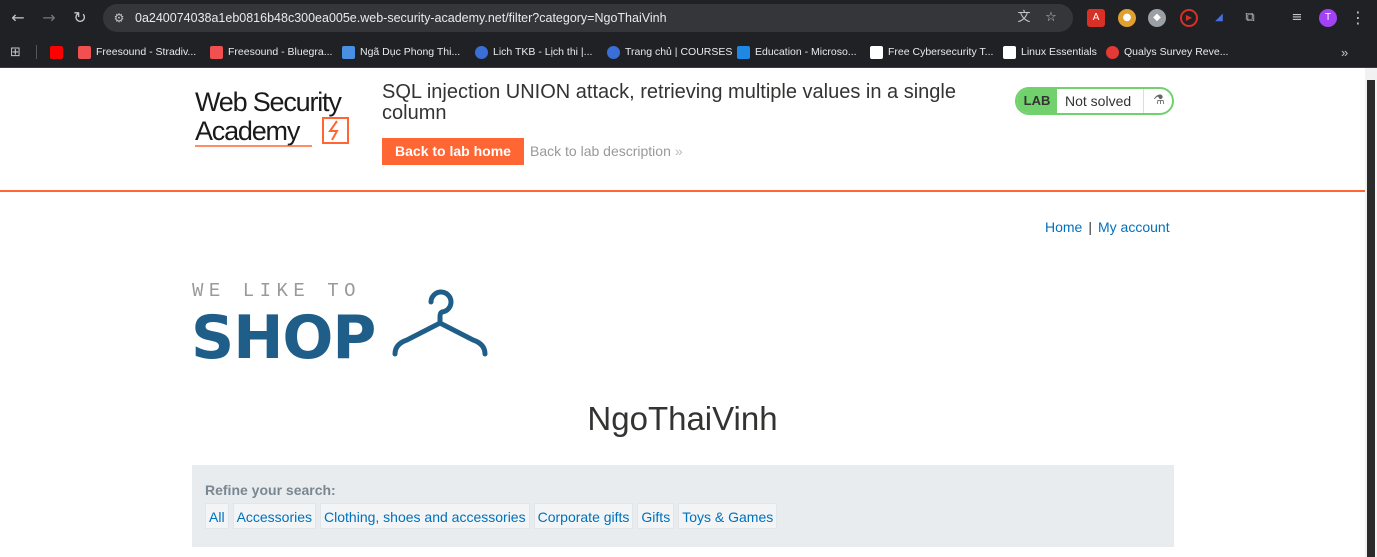  What do you see at coordinates (15, 52) in the screenshot?
I see `apps-grid-icon: ⊞` at bounding box center [15, 52].